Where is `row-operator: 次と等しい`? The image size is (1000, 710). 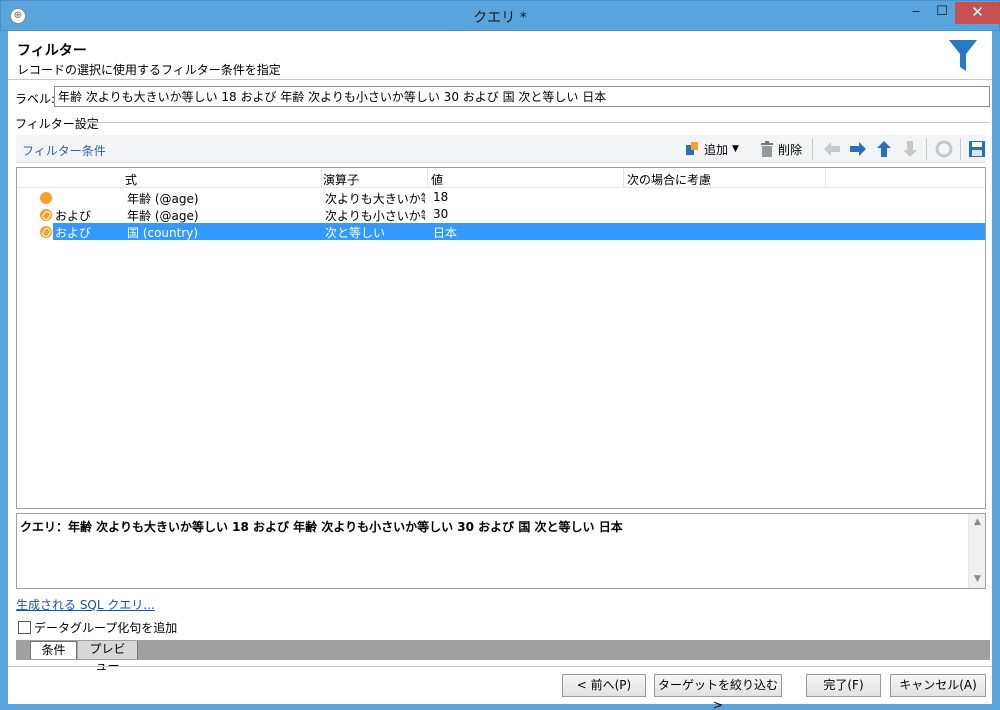
row-operator: 次と等しい is located at coordinates (355, 233).